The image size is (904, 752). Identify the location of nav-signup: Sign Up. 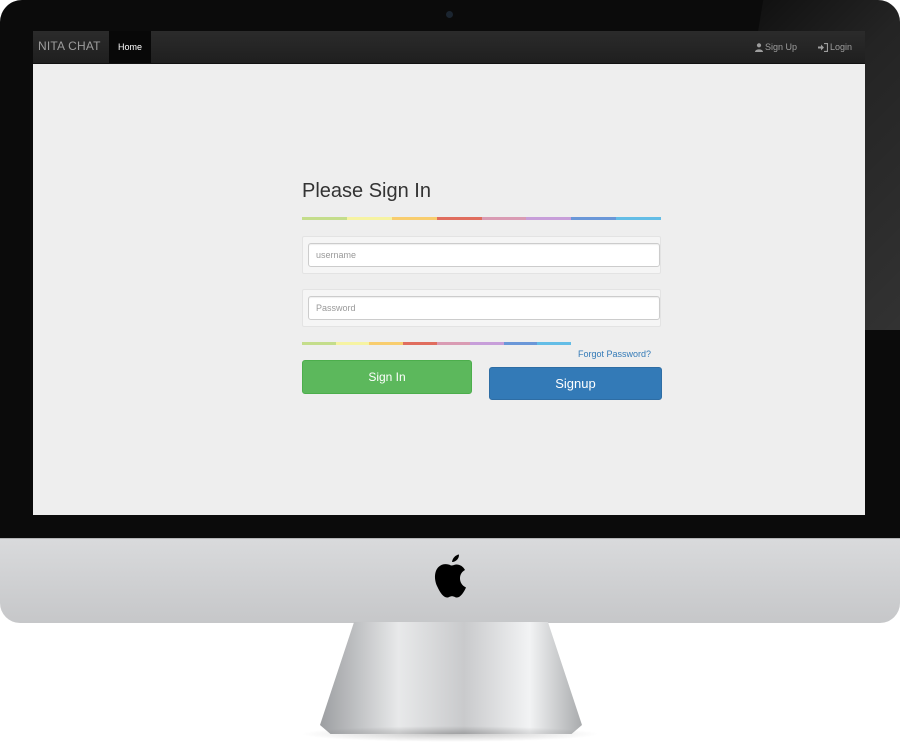
(776, 47).